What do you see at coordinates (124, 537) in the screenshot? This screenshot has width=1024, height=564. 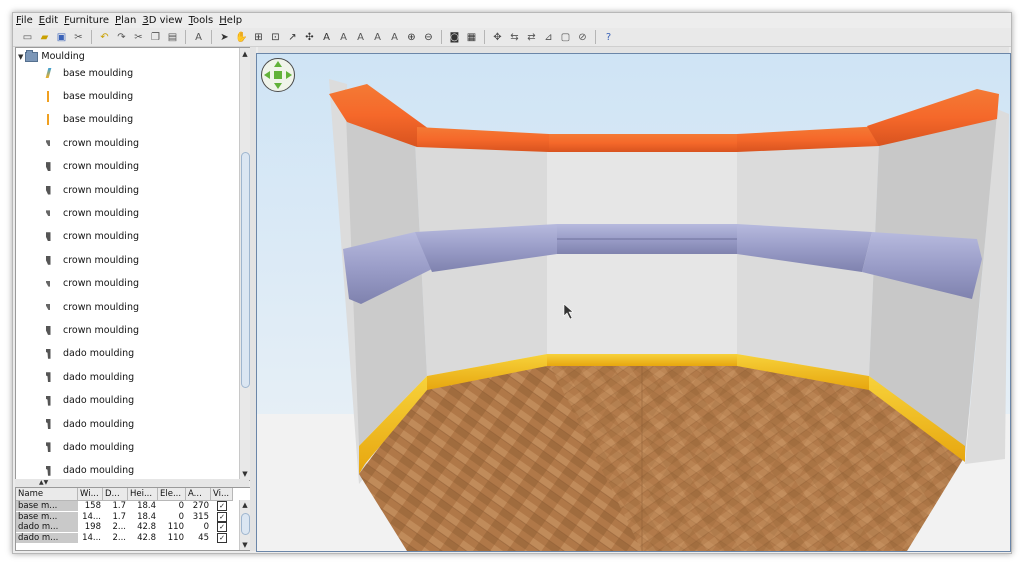 I see `table-row: dado m... 14... 2... 42.8 110 45 ✓` at bounding box center [124, 537].